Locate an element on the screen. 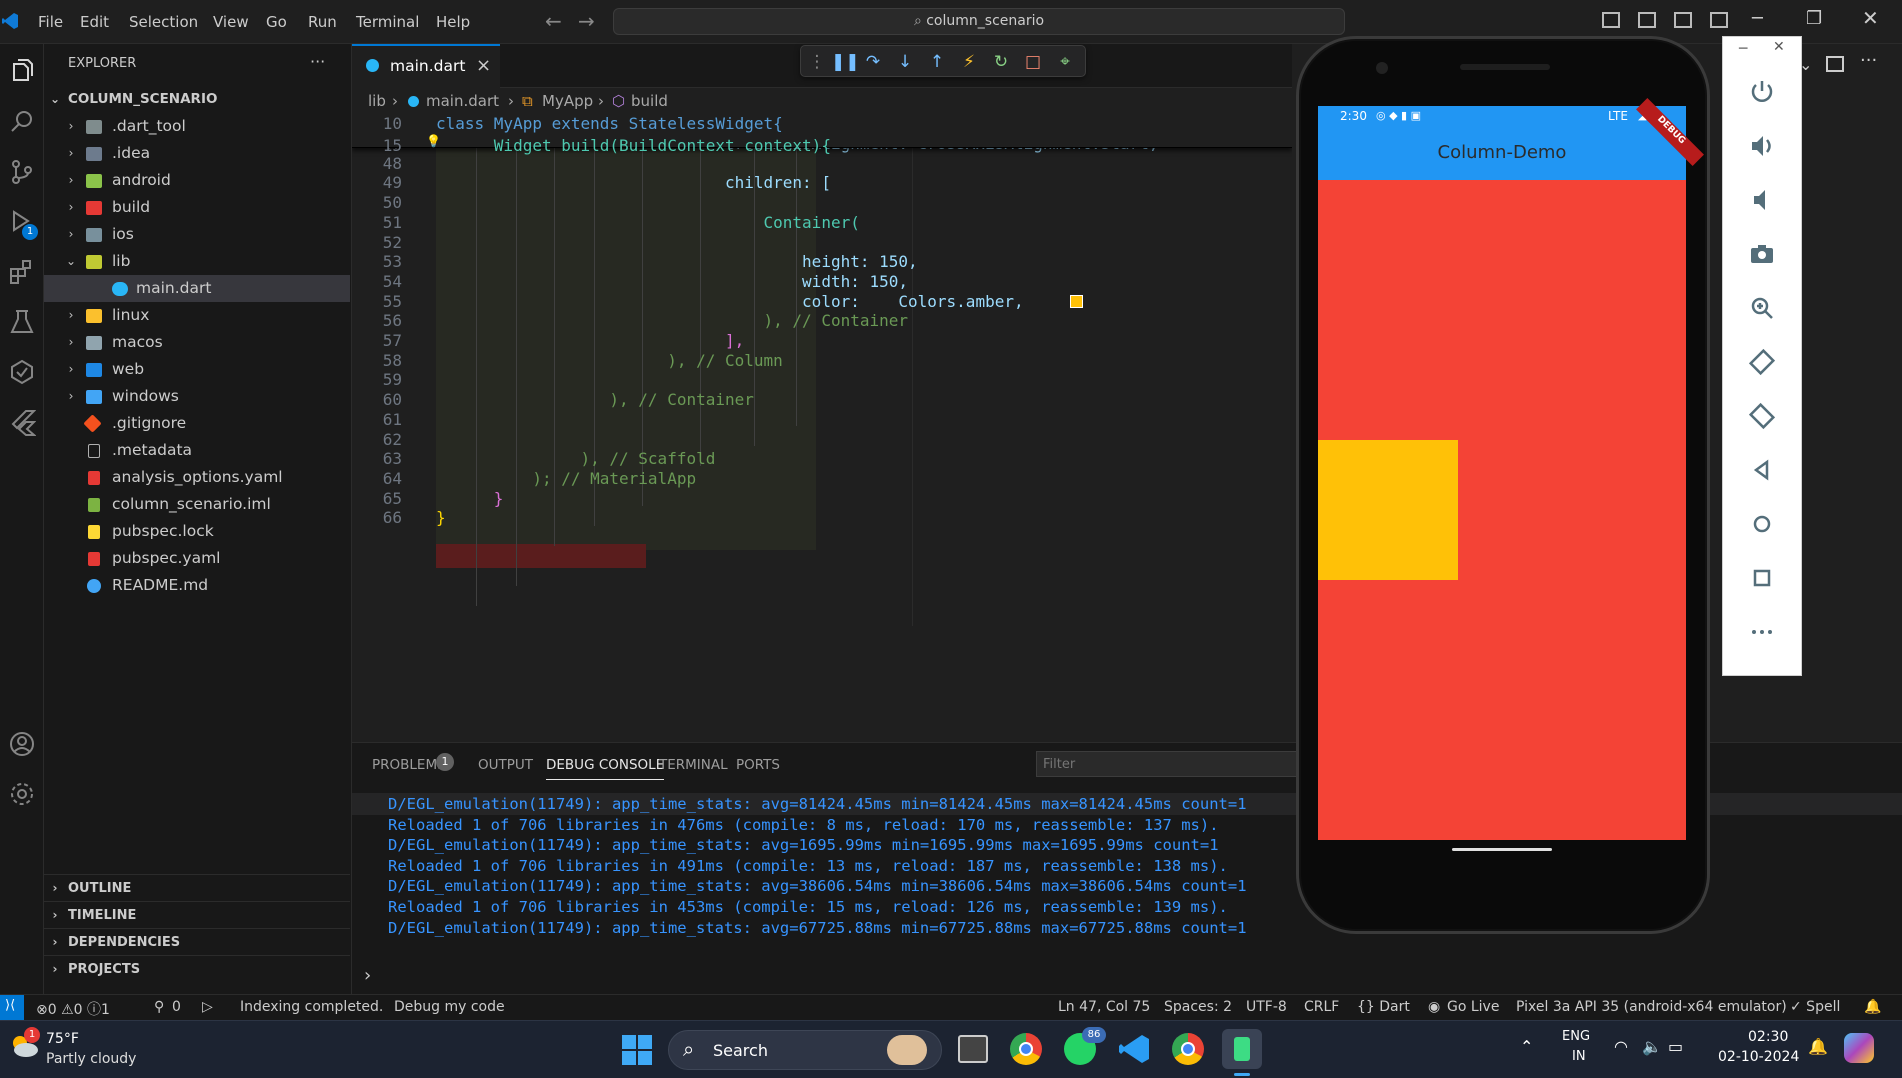 The image size is (1902, 1078). emulator-close-icon: ✕ is located at coordinates (1779, 47).